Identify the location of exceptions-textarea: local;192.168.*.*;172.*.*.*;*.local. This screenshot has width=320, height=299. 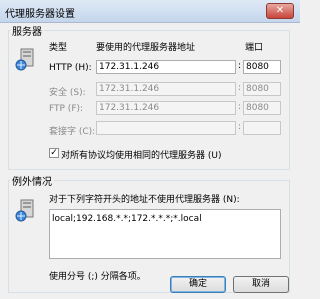
(165, 234).